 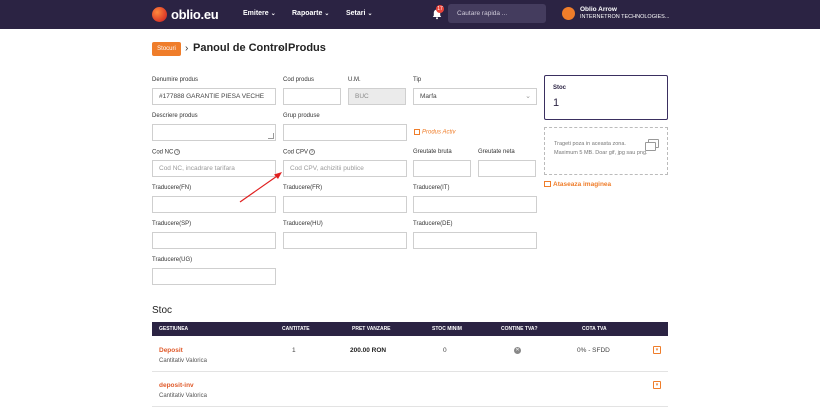 What do you see at coordinates (560, 88) in the screenshot?
I see `stoc-summary-label: Stoc` at bounding box center [560, 88].